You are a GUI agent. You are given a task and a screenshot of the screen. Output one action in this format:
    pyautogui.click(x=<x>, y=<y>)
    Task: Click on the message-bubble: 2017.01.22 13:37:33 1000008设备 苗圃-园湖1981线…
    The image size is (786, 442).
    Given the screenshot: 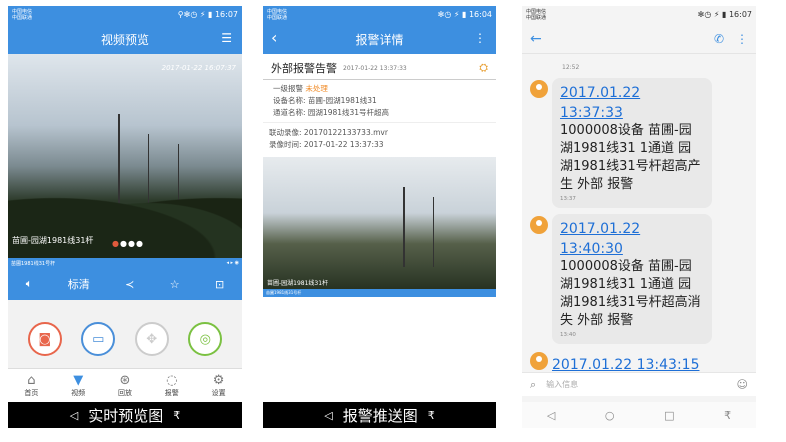 What is the action you would take?
    pyautogui.click(x=632, y=143)
    